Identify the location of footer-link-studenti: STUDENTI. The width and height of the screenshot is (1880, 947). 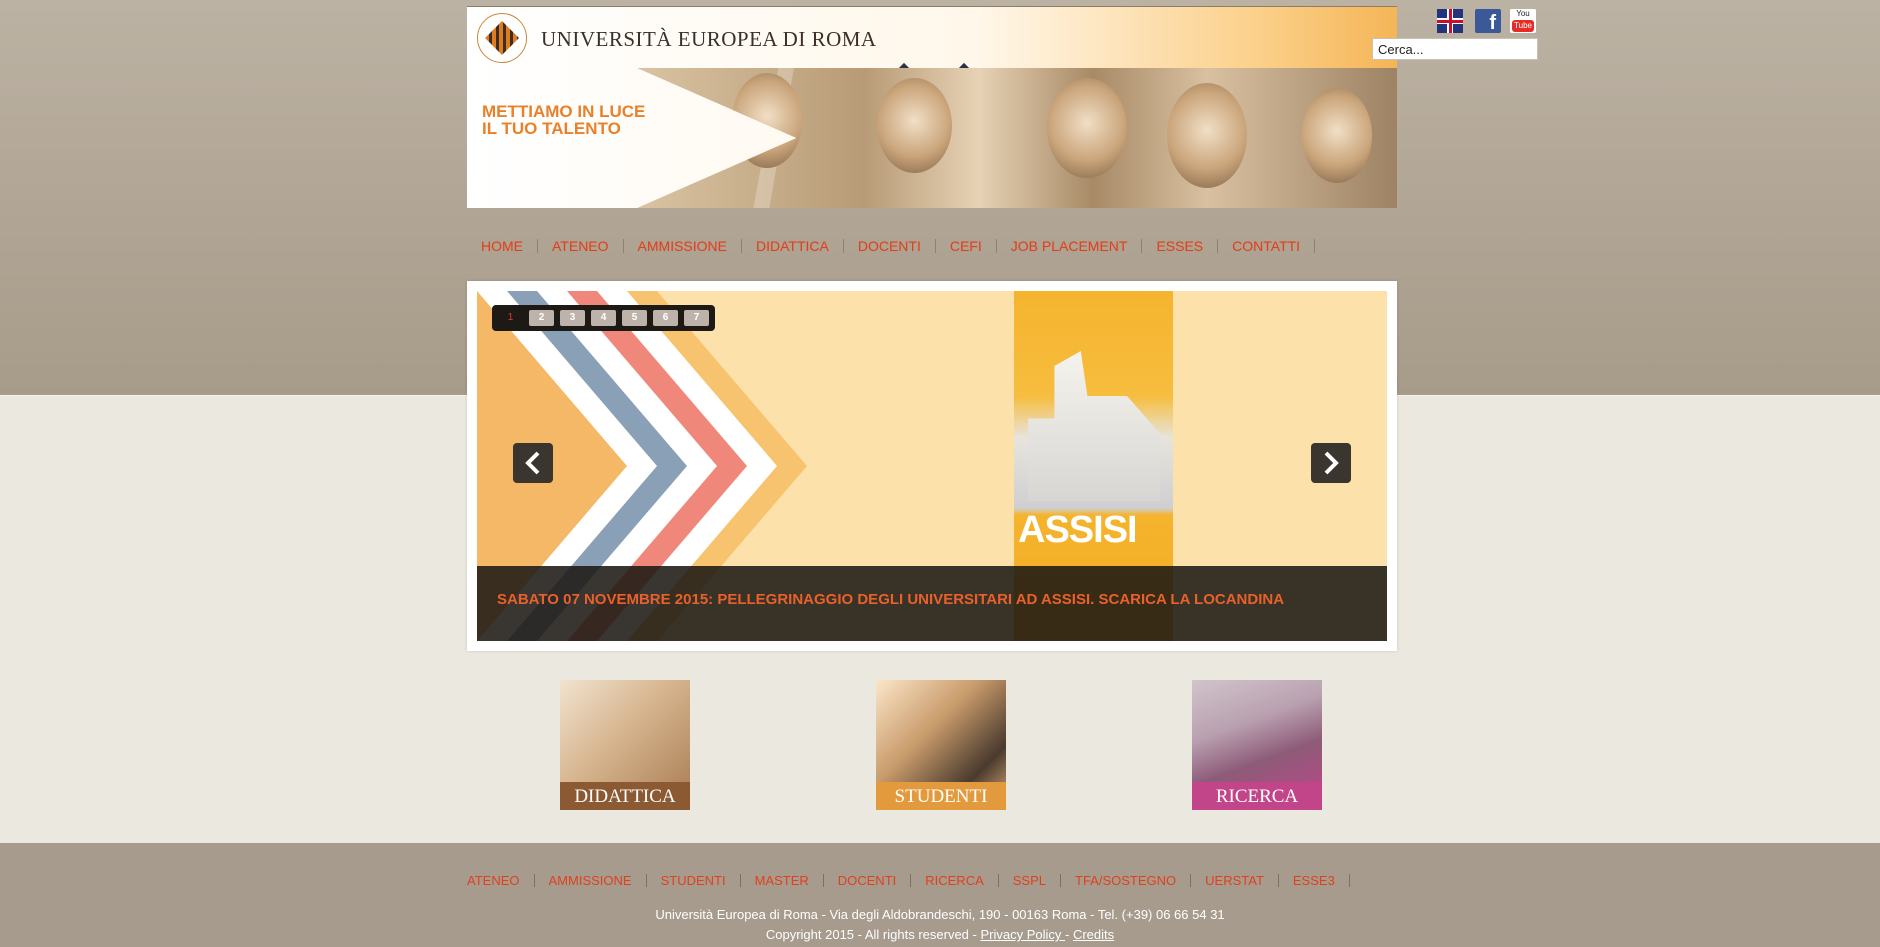
(694, 880).